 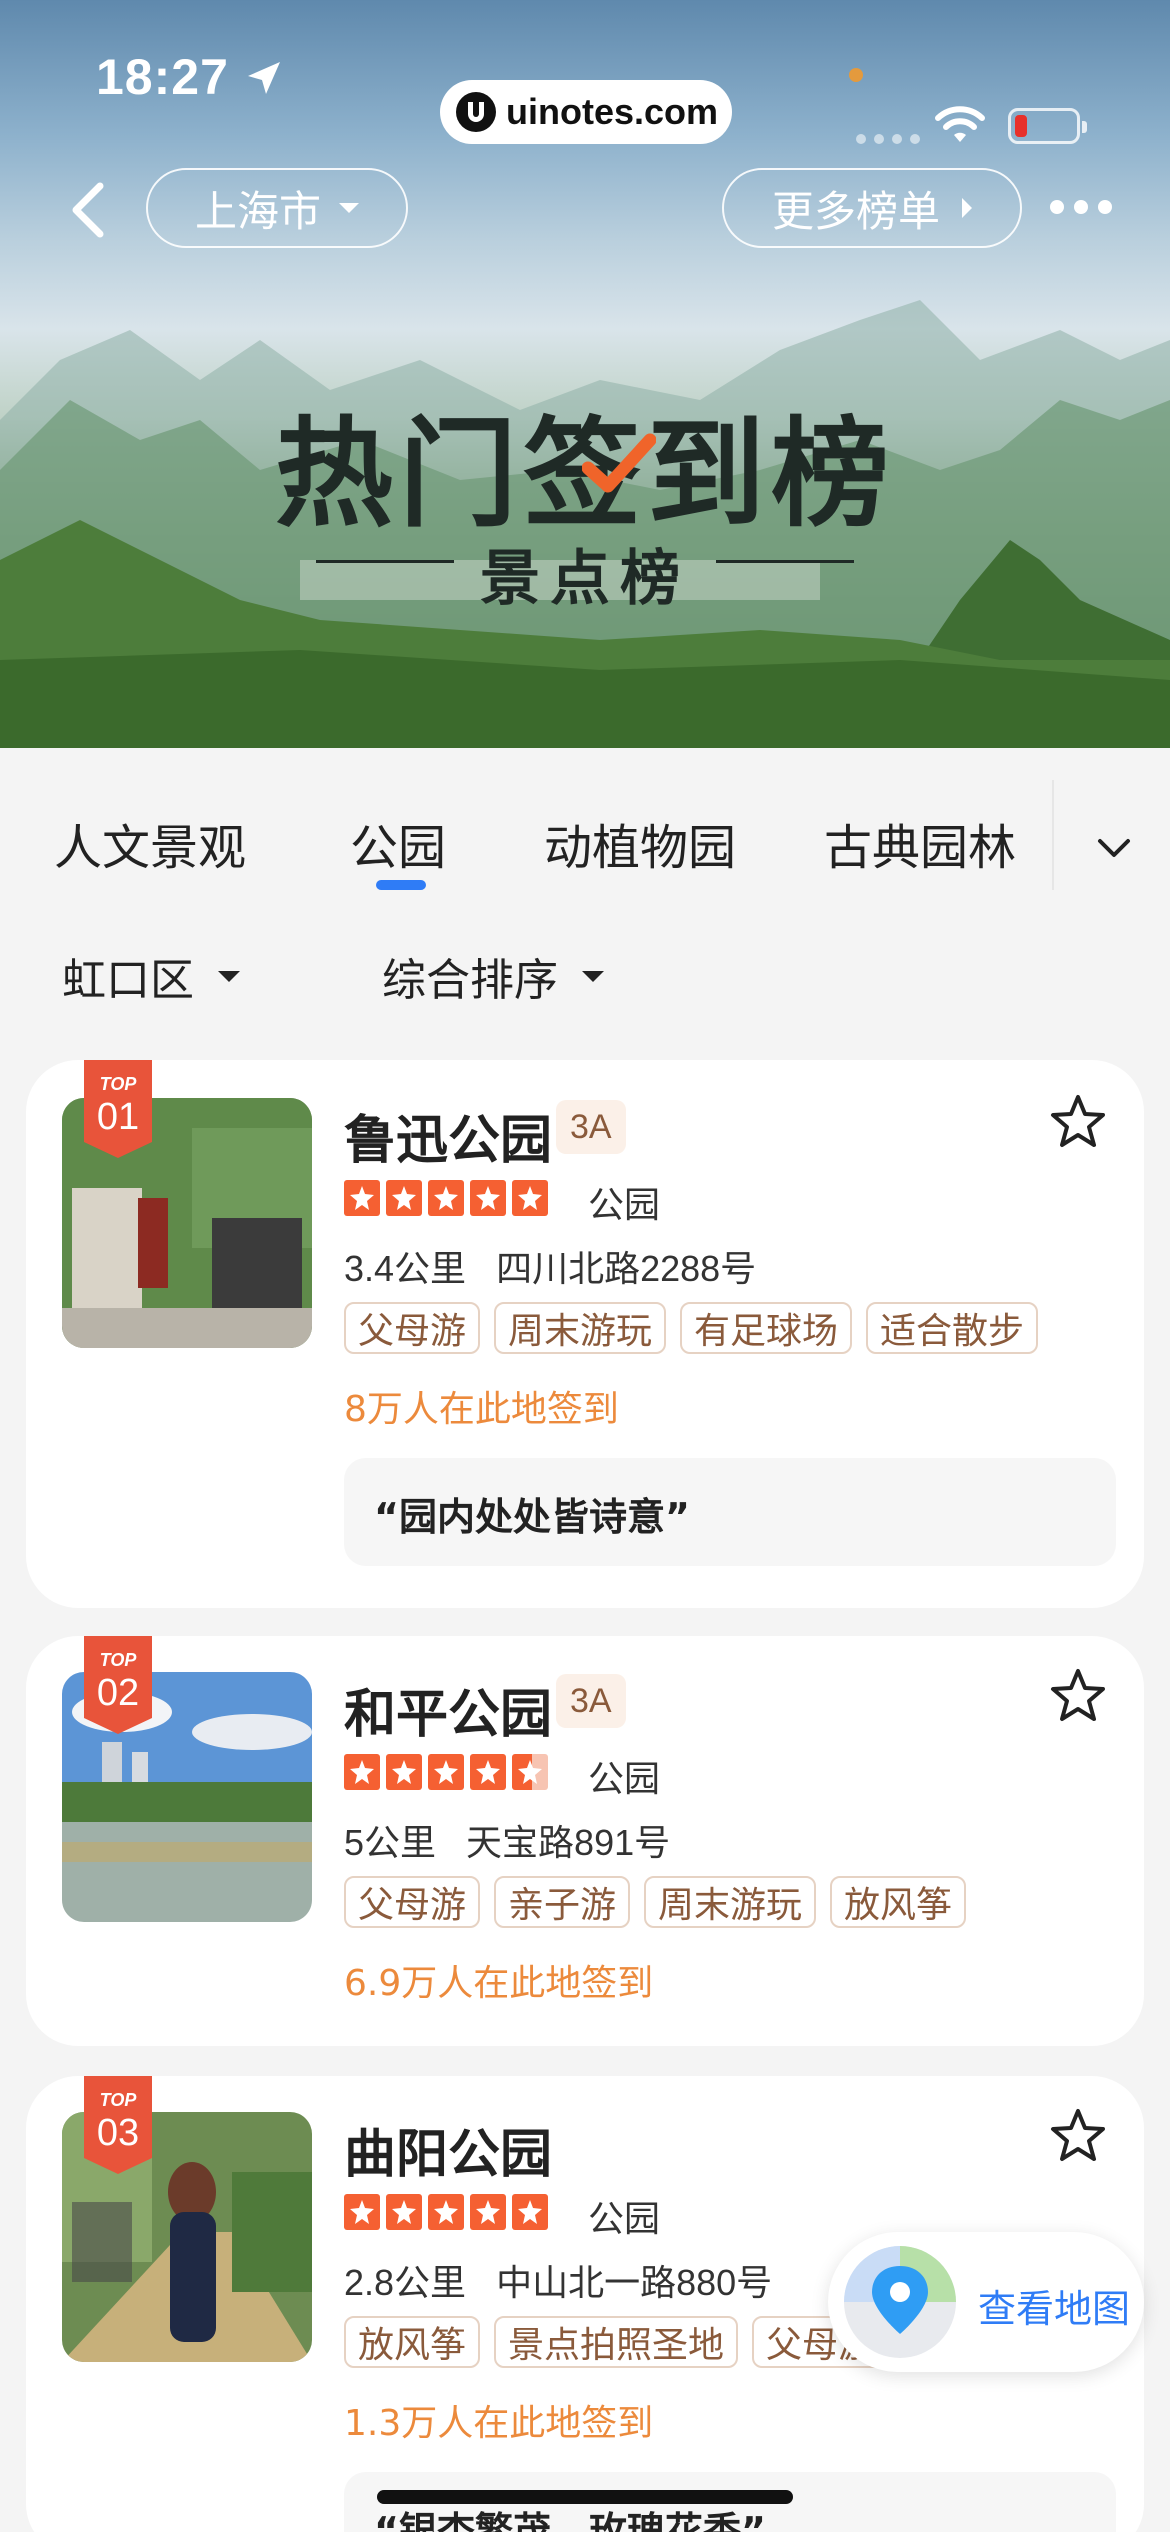 I want to click on category-tabs: 人文景观 公园 动植物园 古典园林, so click(x=585, y=853).